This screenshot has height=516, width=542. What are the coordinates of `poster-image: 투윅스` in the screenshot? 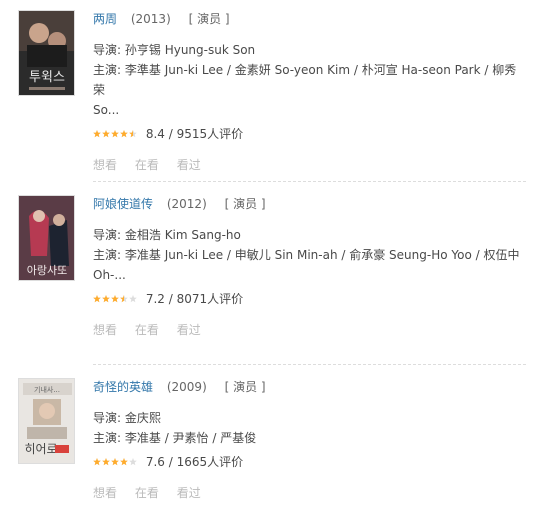 It's located at (46, 53).